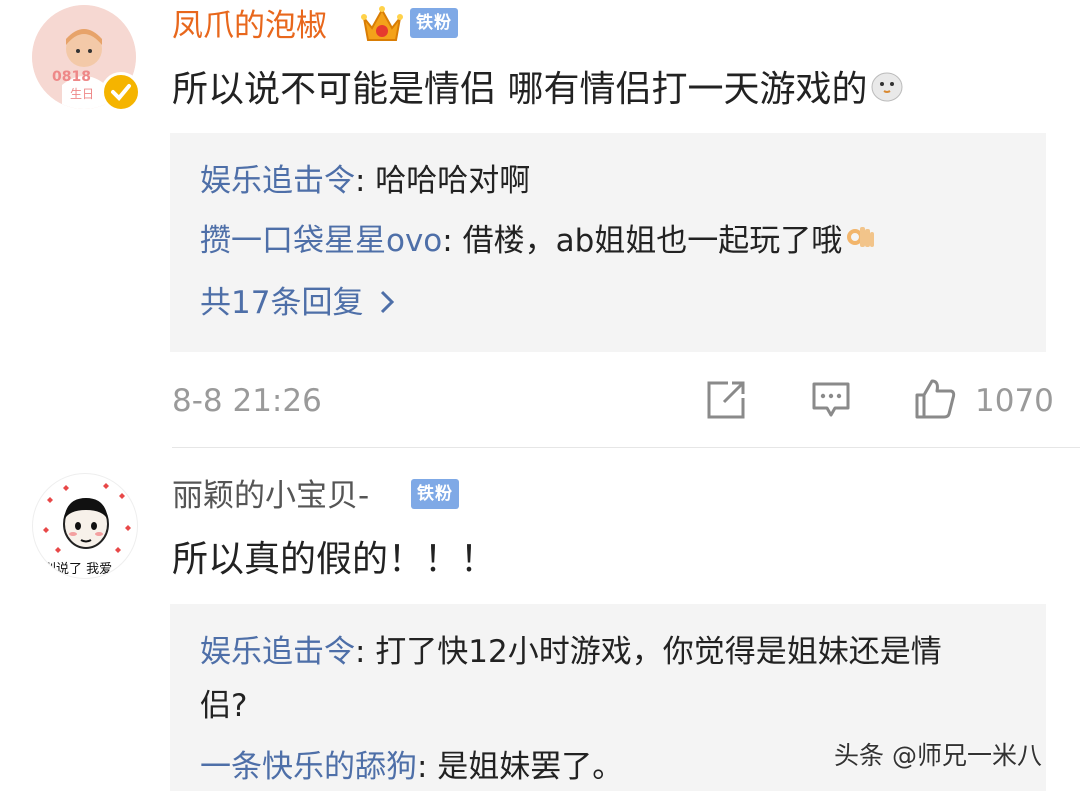 This screenshot has height=791, width=1080. Describe the element at coordinates (887, 91) in the screenshot. I see `emoji-icon` at that location.